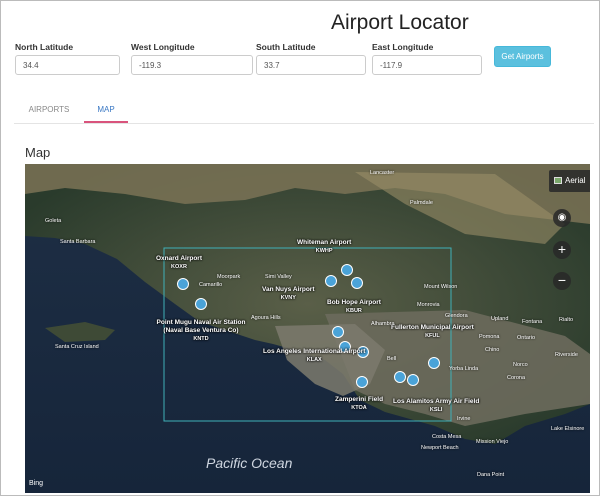  Describe the element at coordinates (566, 320) in the screenshot. I see `place-rialto: Rialto` at that location.